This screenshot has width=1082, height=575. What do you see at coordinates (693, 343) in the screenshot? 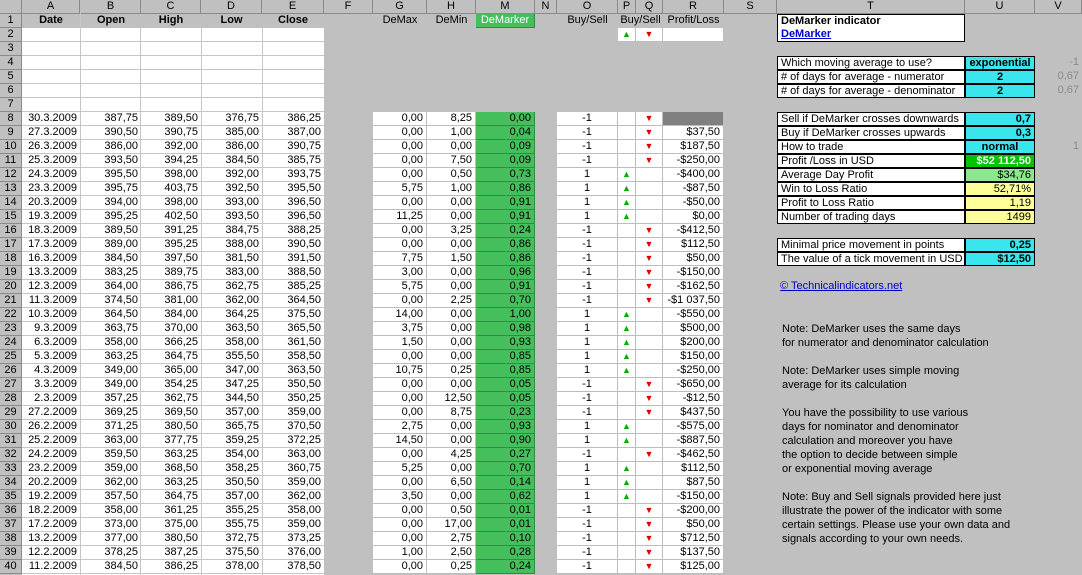
I see `profit-loss-cell: $200,00` at bounding box center [693, 343].